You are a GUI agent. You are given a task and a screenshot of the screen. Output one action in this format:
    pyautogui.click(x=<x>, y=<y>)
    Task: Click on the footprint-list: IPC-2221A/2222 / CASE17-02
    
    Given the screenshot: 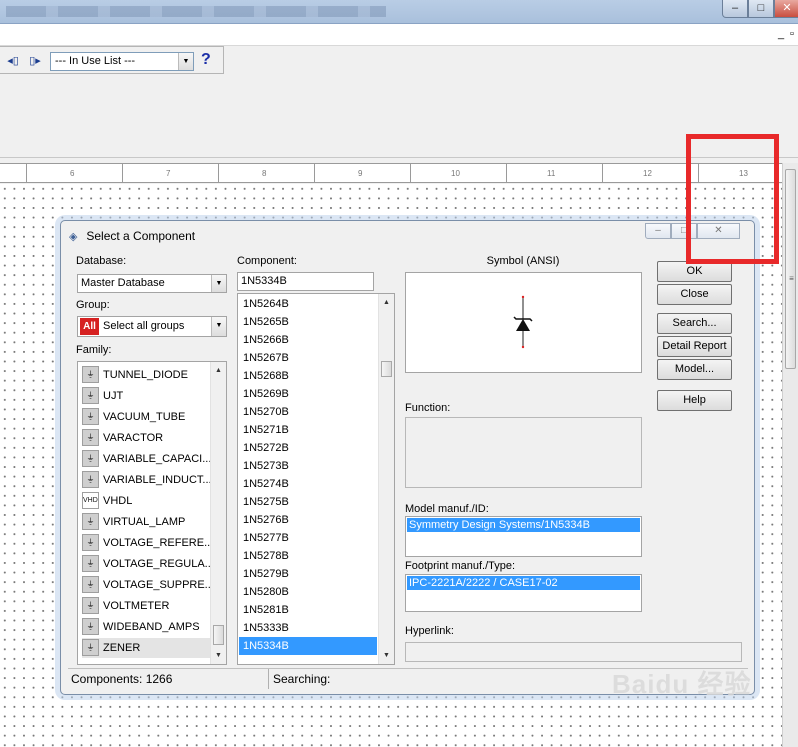 What is the action you would take?
    pyautogui.click(x=523, y=593)
    